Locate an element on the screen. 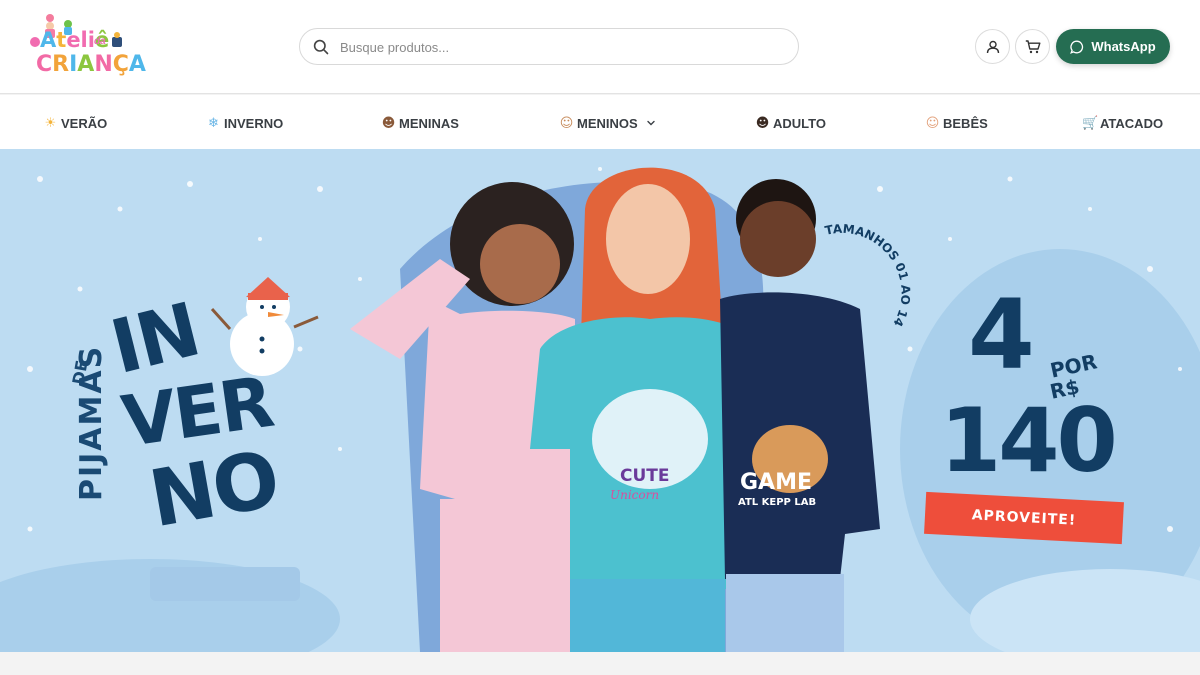 The height and width of the screenshot is (675, 1200). search-icon is located at coordinates (321, 47).